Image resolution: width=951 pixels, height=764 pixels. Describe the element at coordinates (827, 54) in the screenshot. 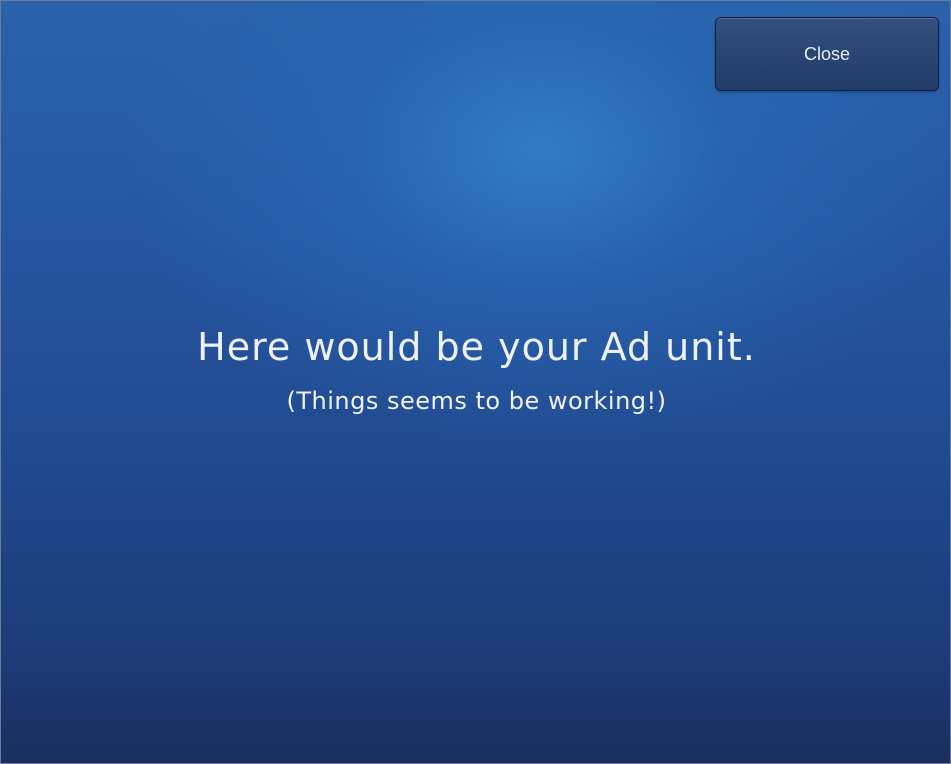

I see `close-button: Close` at that location.